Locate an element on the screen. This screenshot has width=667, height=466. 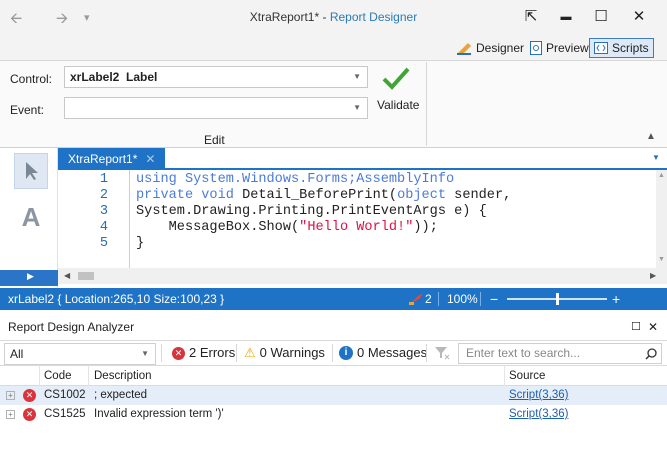
grid-header: Code Description Source is located at coordinates (333, 376).